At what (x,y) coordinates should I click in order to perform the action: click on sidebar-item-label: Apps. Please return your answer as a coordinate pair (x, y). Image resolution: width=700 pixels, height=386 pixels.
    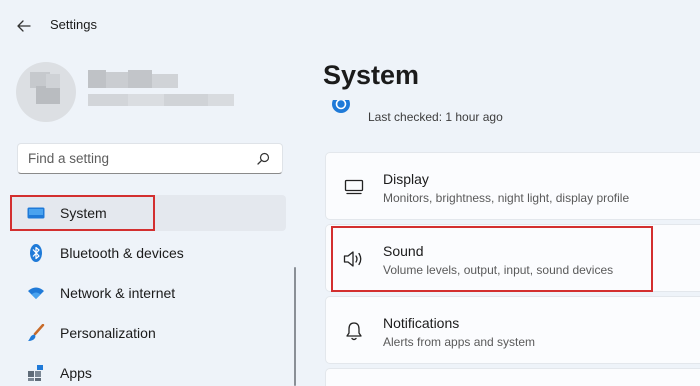
    Looking at the image, I should click on (76, 373).